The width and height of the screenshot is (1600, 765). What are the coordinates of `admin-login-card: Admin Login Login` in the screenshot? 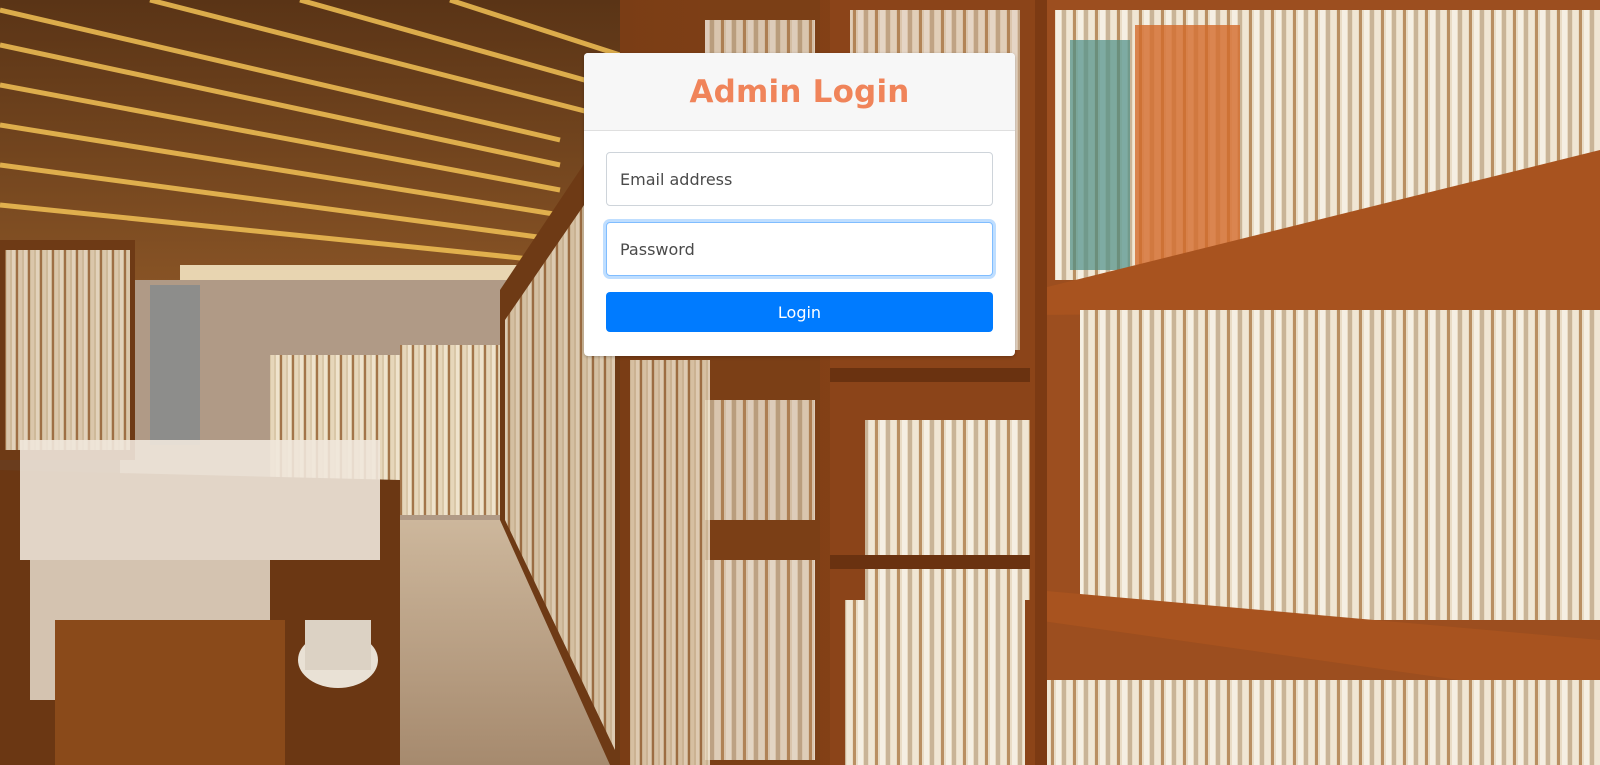 It's located at (799, 204).